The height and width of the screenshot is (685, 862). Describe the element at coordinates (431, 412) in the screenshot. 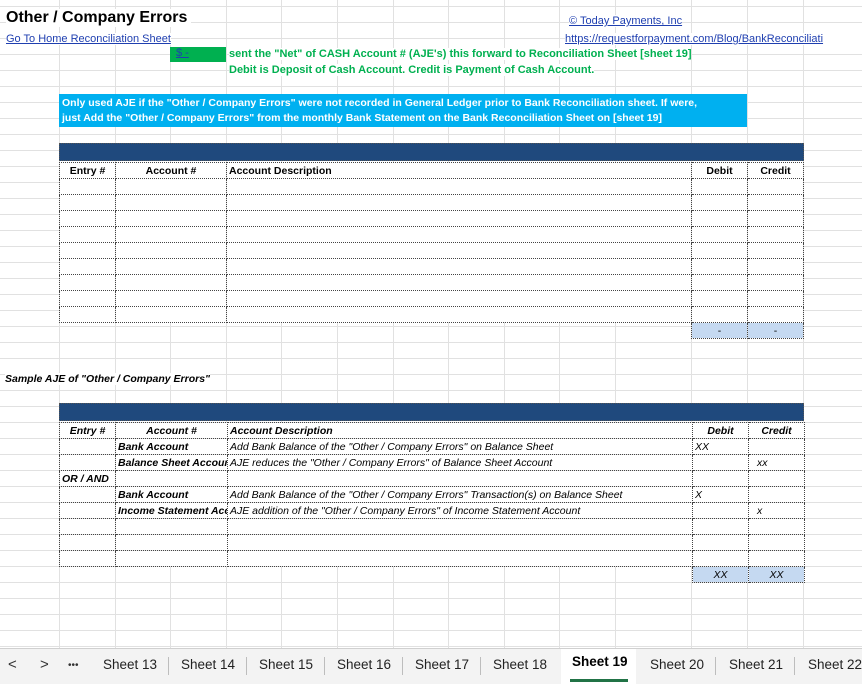

I see `sample-header-bar` at that location.